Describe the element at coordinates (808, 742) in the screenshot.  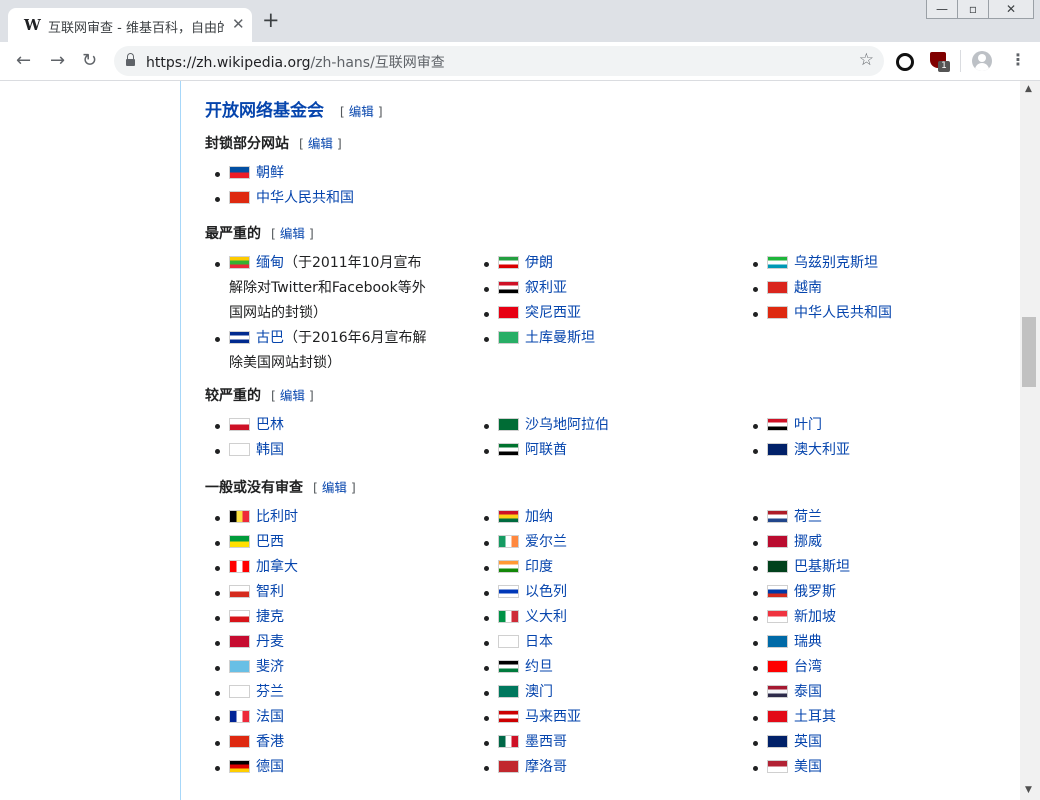
I see `country-link: 英国` at that location.